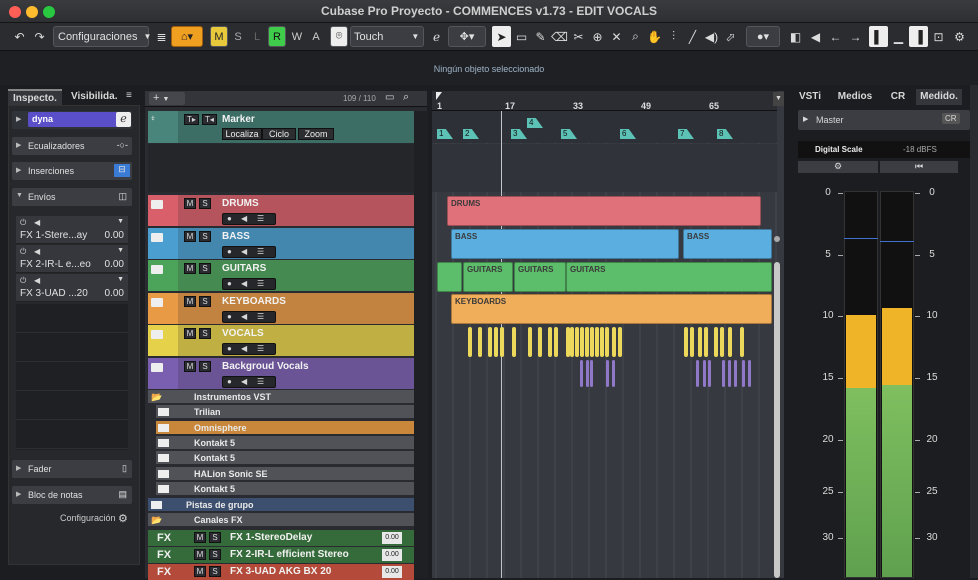 This screenshot has height=580, width=978. I want to click on track-controls: ● ◀ ☰, so click(249, 219).